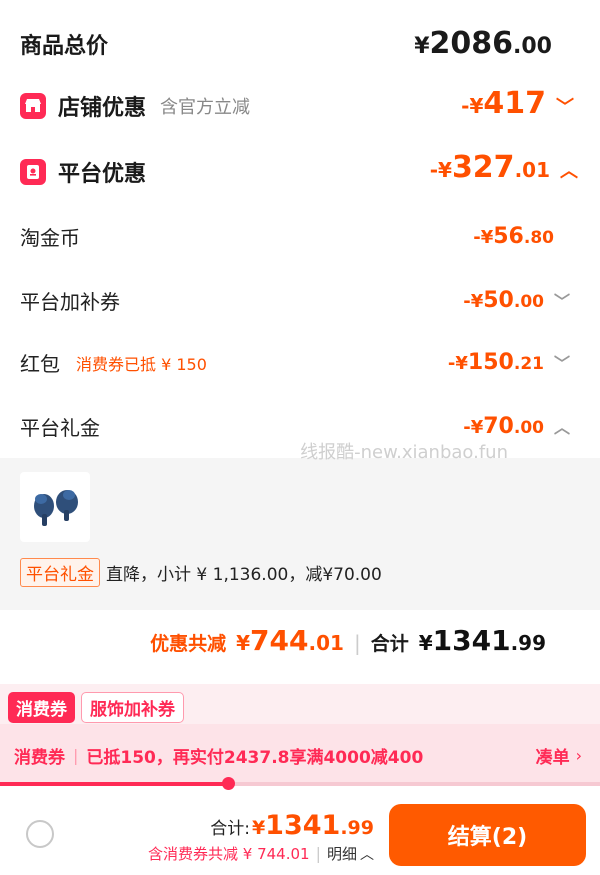 The width and height of the screenshot is (600, 875). I want to click on shop-discount-amount: -¥ 417 ﹀, so click(517, 103).